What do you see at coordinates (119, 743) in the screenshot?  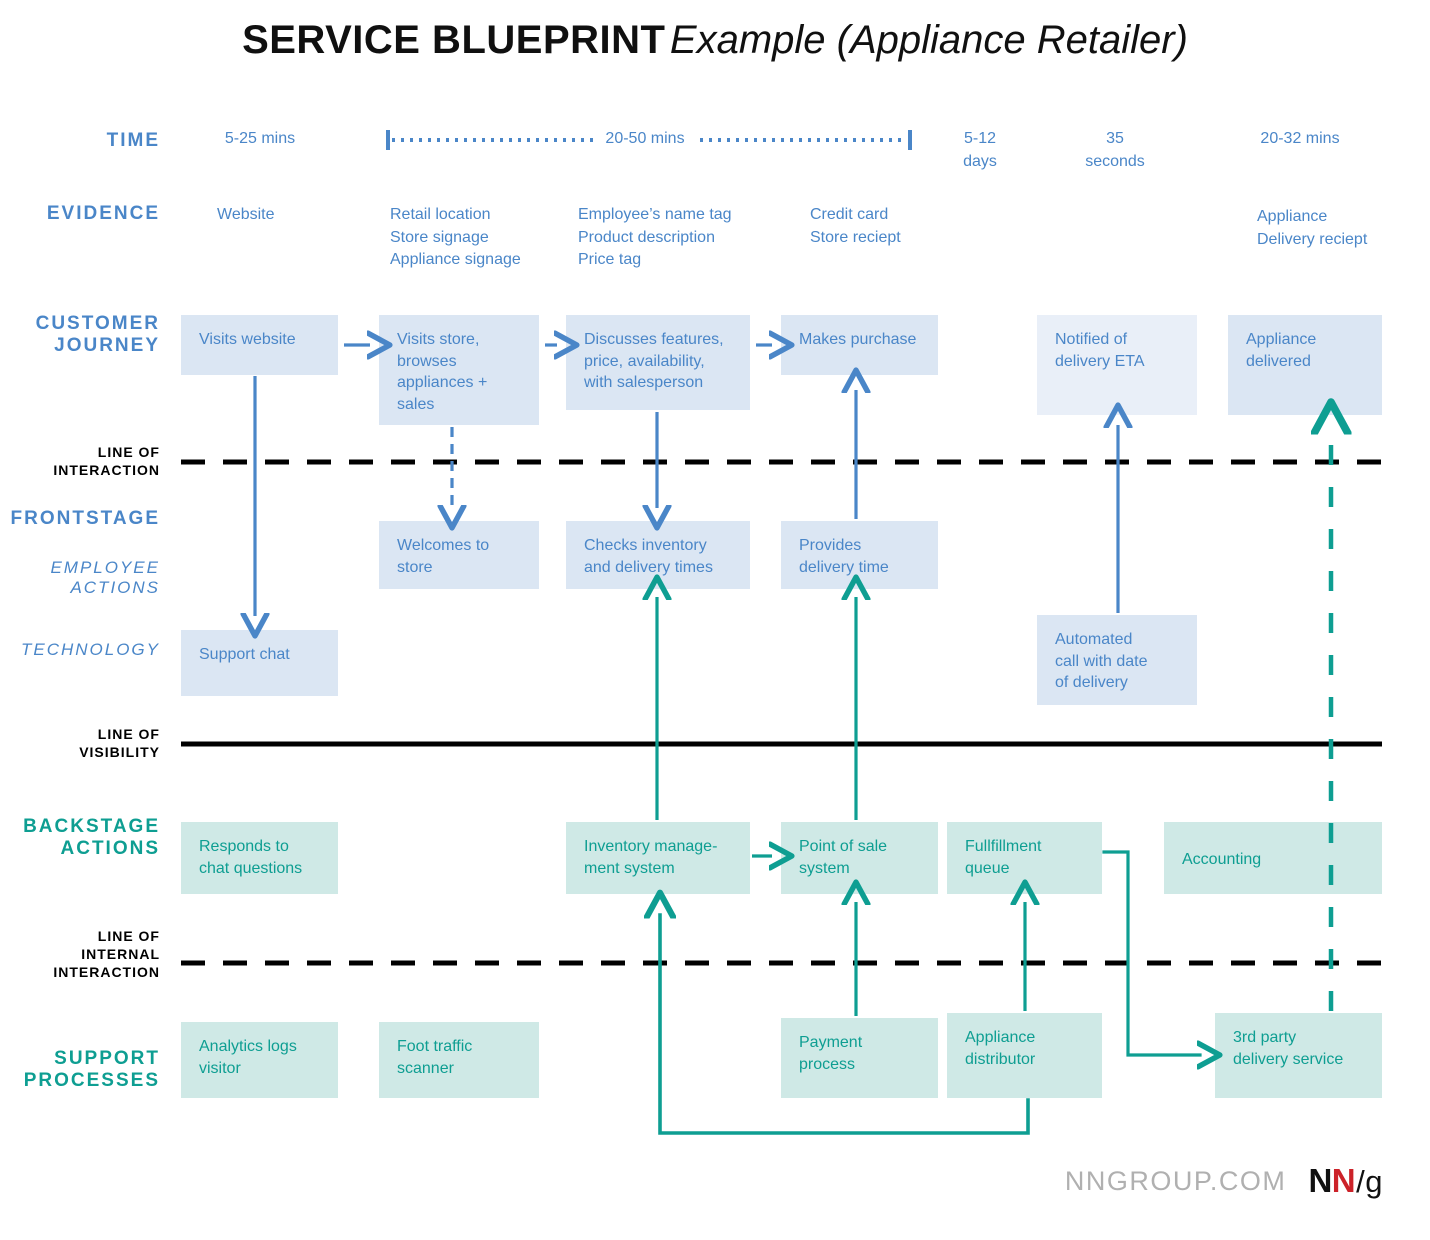 I see `row-label-line-of-visibility: LINE OF VISIBILITY` at bounding box center [119, 743].